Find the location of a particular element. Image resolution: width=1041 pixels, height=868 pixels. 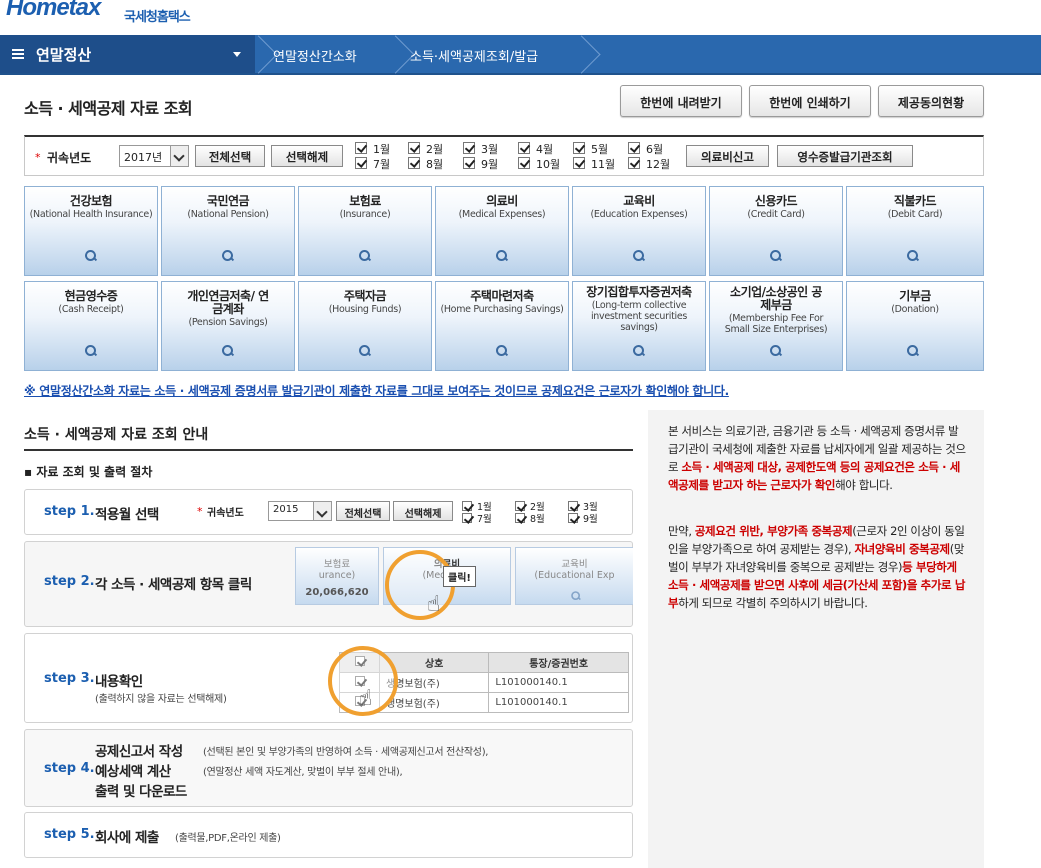

tile-national-pension: 국민연금 (National Pension) is located at coordinates (228, 231).